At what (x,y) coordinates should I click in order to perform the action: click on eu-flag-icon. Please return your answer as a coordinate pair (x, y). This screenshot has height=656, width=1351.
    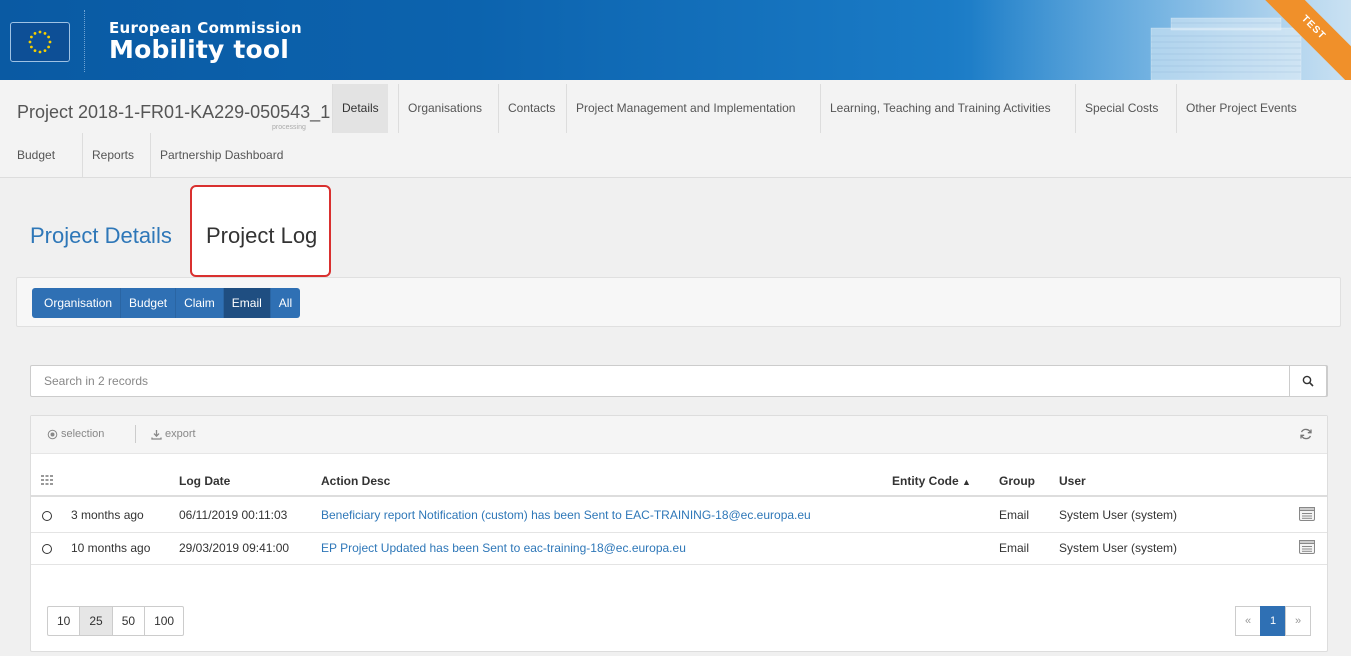
    Looking at the image, I should click on (40, 42).